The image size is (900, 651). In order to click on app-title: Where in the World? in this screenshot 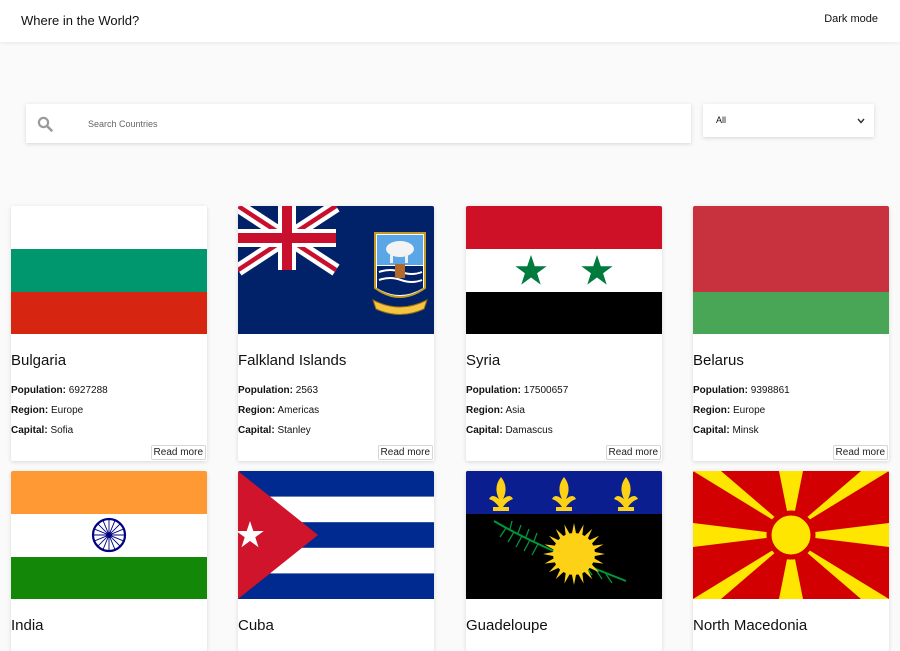, I will do `click(80, 20)`.